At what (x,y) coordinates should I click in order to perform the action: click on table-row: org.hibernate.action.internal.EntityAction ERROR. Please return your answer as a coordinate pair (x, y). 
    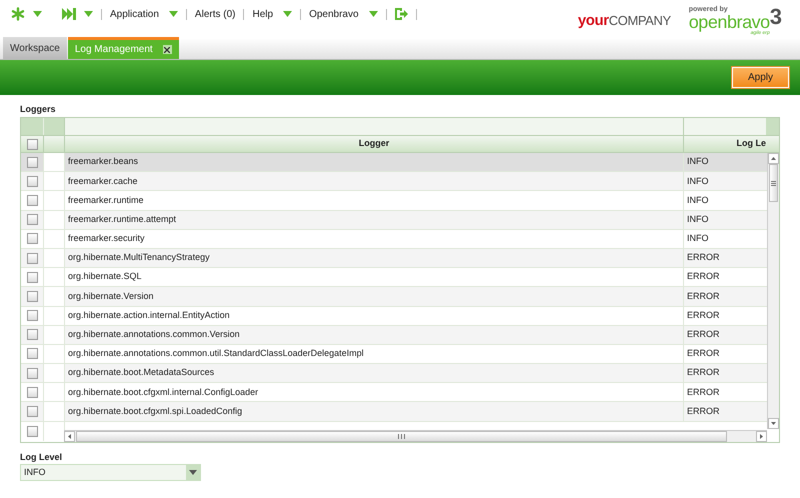
    Looking at the image, I should click on (394, 316).